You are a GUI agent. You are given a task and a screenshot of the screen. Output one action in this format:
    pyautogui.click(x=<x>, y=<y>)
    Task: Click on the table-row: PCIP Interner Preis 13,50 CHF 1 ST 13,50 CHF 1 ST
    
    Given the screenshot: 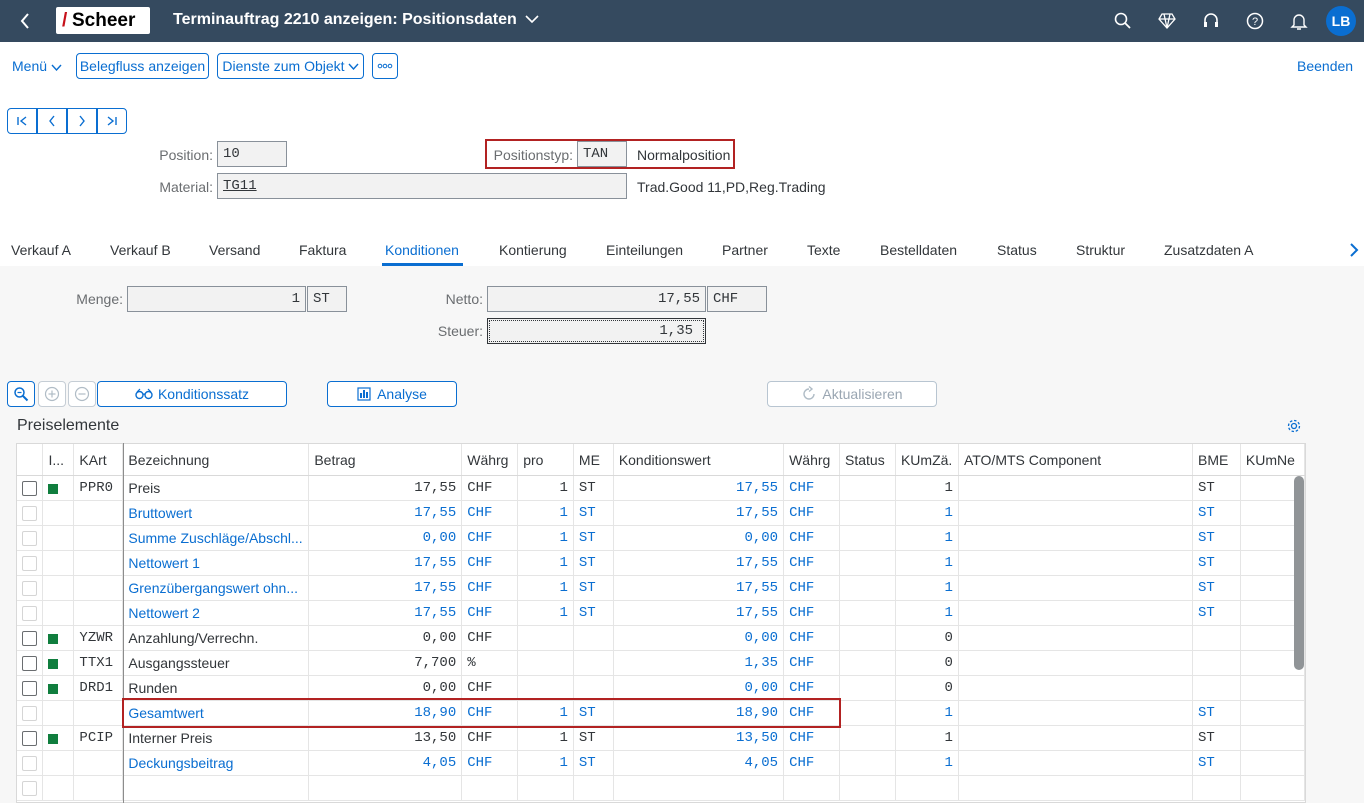 What is the action you would take?
    pyautogui.click(x=661, y=738)
    